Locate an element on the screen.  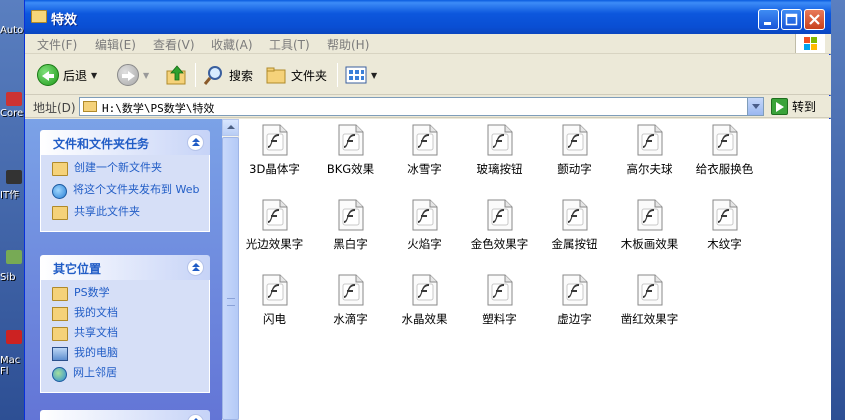
panel-body: 创建一个新文件夹 将这个文件夹发布到 Web 共享此文件夹 is located at coordinates (125, 193).